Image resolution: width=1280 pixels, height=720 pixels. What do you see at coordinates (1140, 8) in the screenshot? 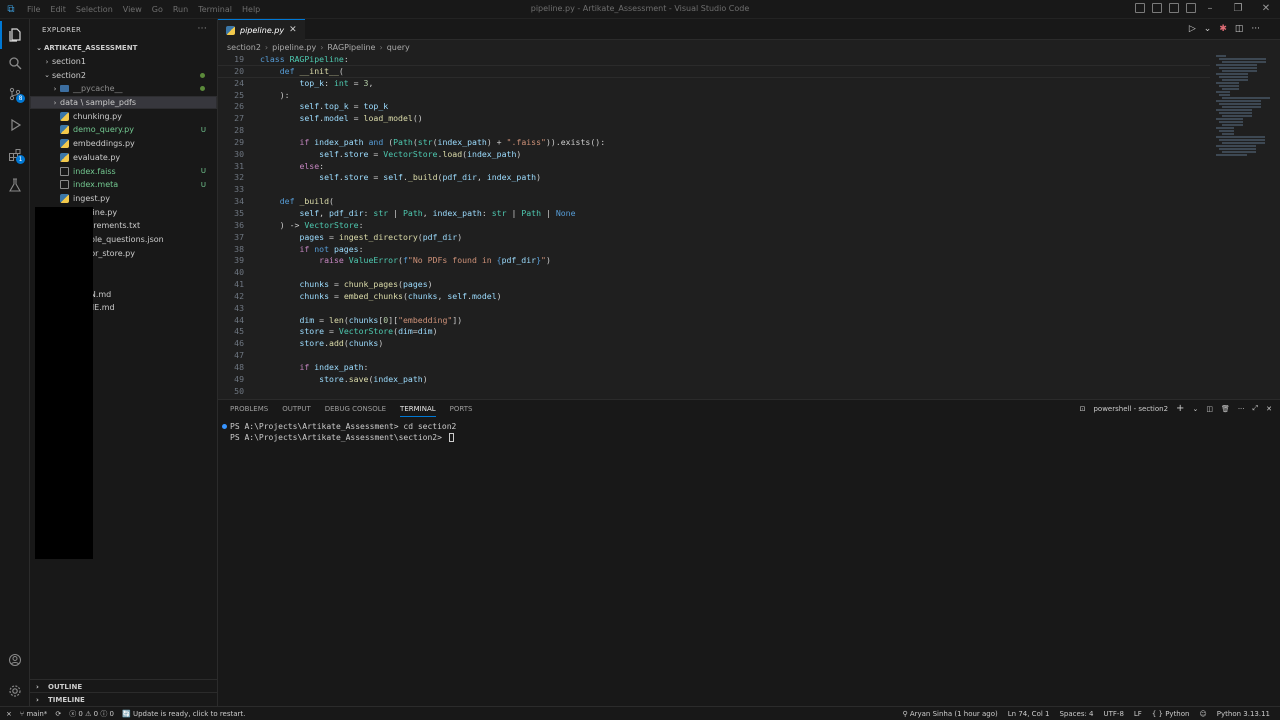
I see `customize-layout-icon` at bounding box center [1140, 8].